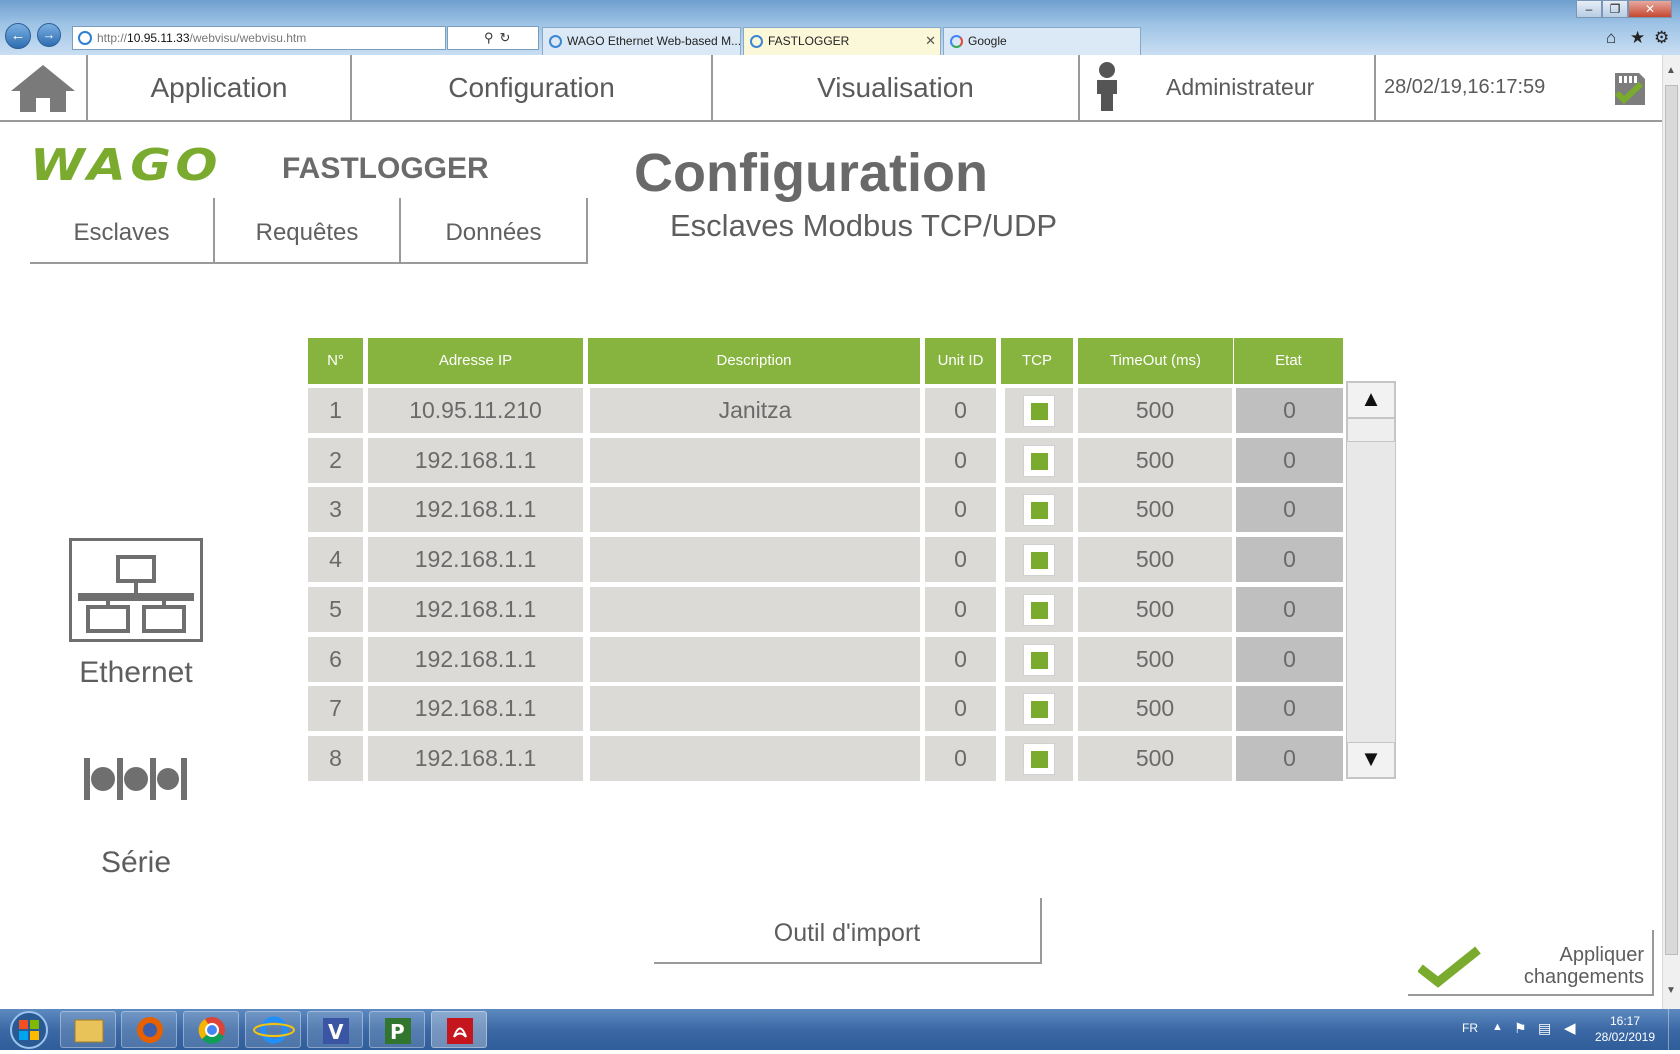 The height and width of the screenshot is (1054, 1680). What do you see at coordinates (532, 87) in the screenshot?
I see `menu-configuration: Configuration` at bounding box center [532, 87].